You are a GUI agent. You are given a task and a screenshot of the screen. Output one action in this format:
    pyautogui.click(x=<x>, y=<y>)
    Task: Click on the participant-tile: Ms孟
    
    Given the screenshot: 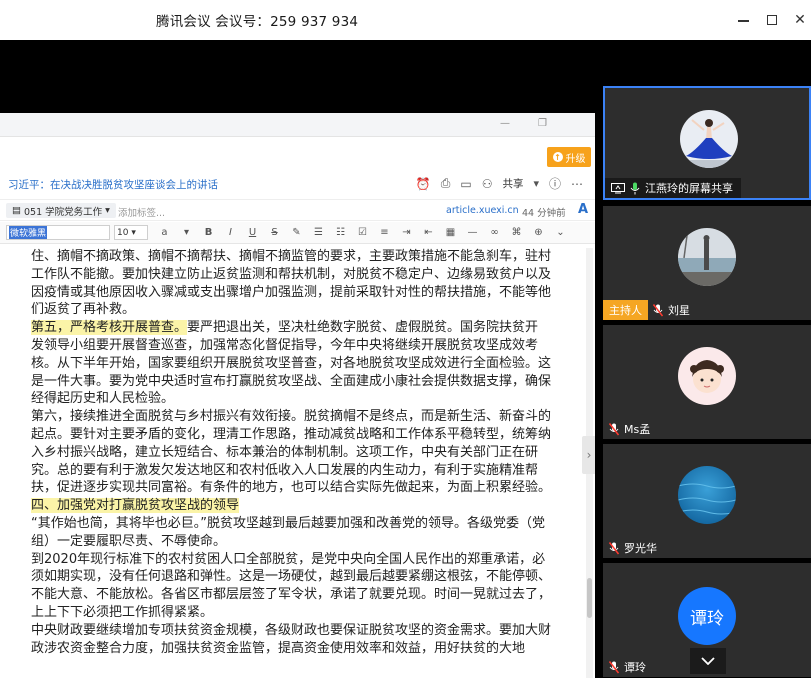 What is the action you would take?
    pyautogui.click(x=707, y=382)
    